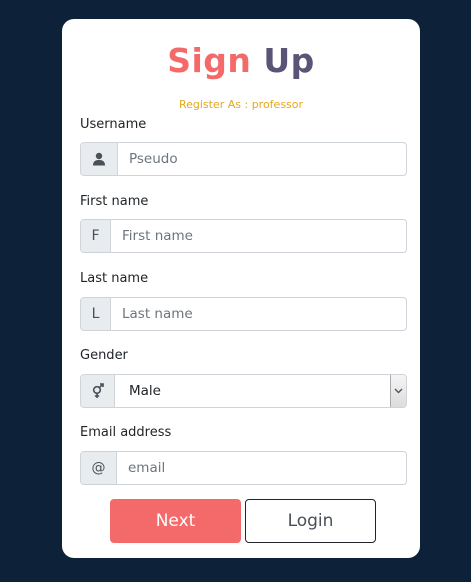 This screenshot has width=471, height=582. What do you see at coordinates (96, 314) in the screenshot?
I see `last-name-addon: L` at bounding box center [96, 314].